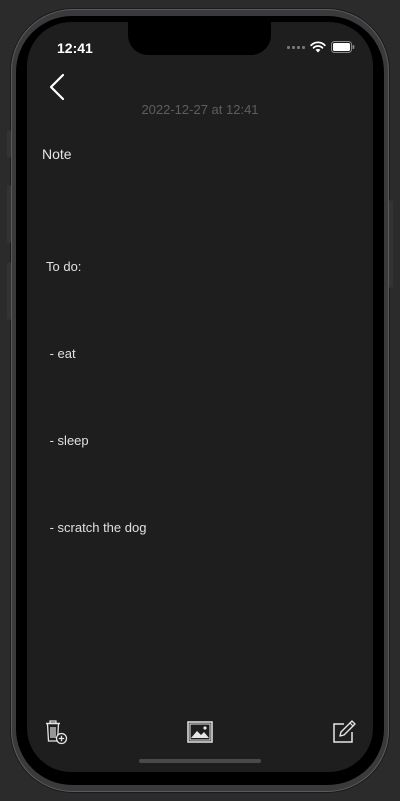 This screenshot has width=400, height=801. Describe the element at coordinates (199, 38) in the screenshot. I see `notch` at that location.